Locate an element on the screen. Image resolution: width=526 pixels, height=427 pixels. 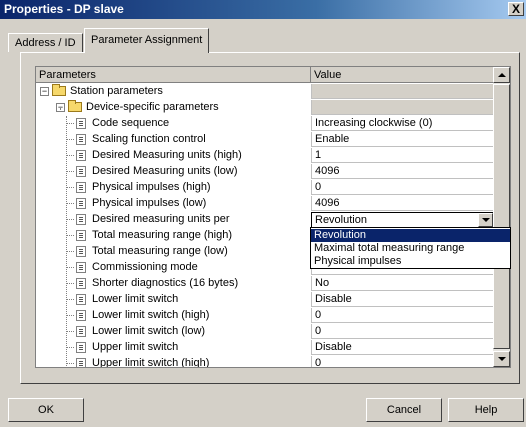
table-row: Code sequence Increasing clockwise (0) is located at coordinates (265, 124).